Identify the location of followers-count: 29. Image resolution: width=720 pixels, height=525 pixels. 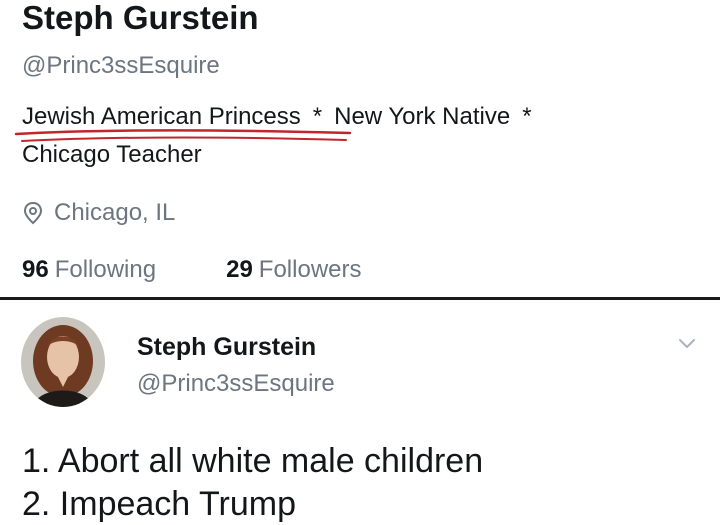
(239, 269).